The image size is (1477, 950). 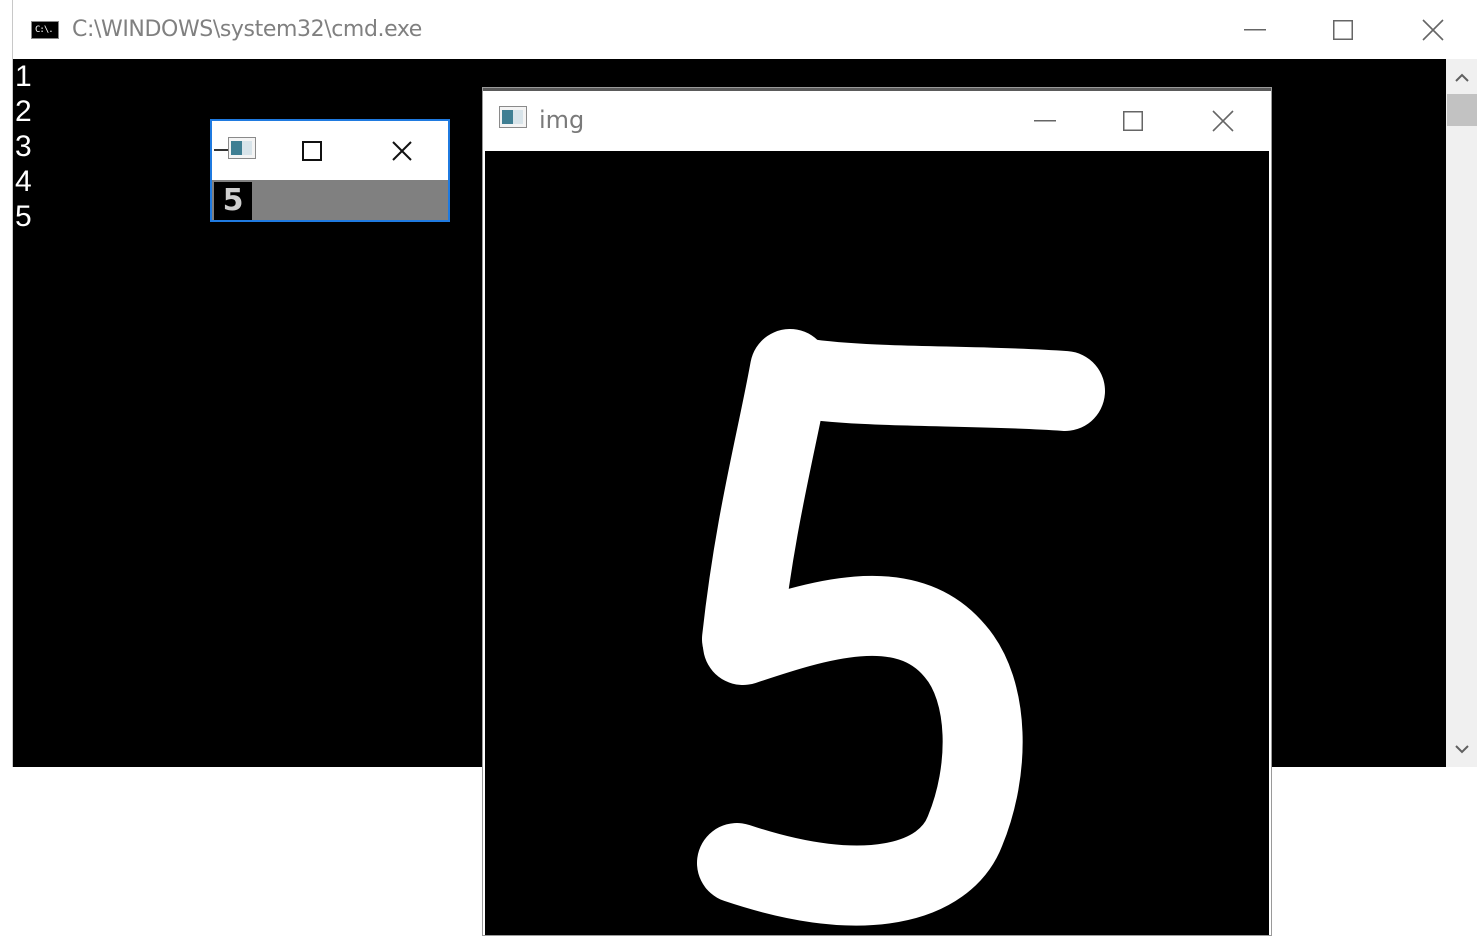 What do you see at coordinates (745, 29) in the screenshot?
I see `cmd-titlebar: C:\. C:\WINDOWS\system32\cmd.exe` at bounding box center [745, 29].